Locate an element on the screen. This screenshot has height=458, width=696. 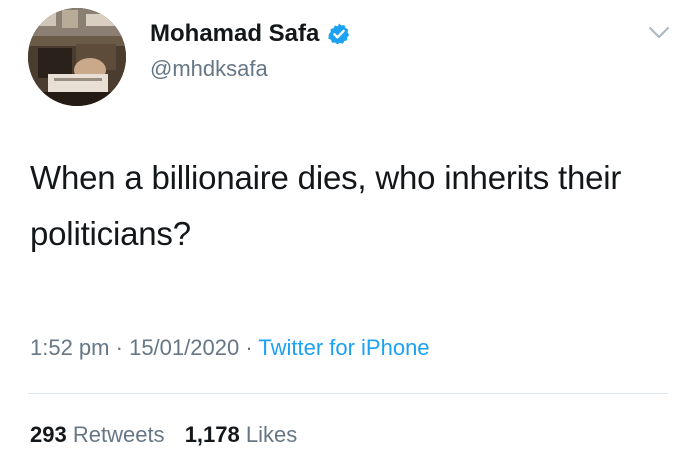
author-handle: @mhdksafa is located at coordinates (209, 69).